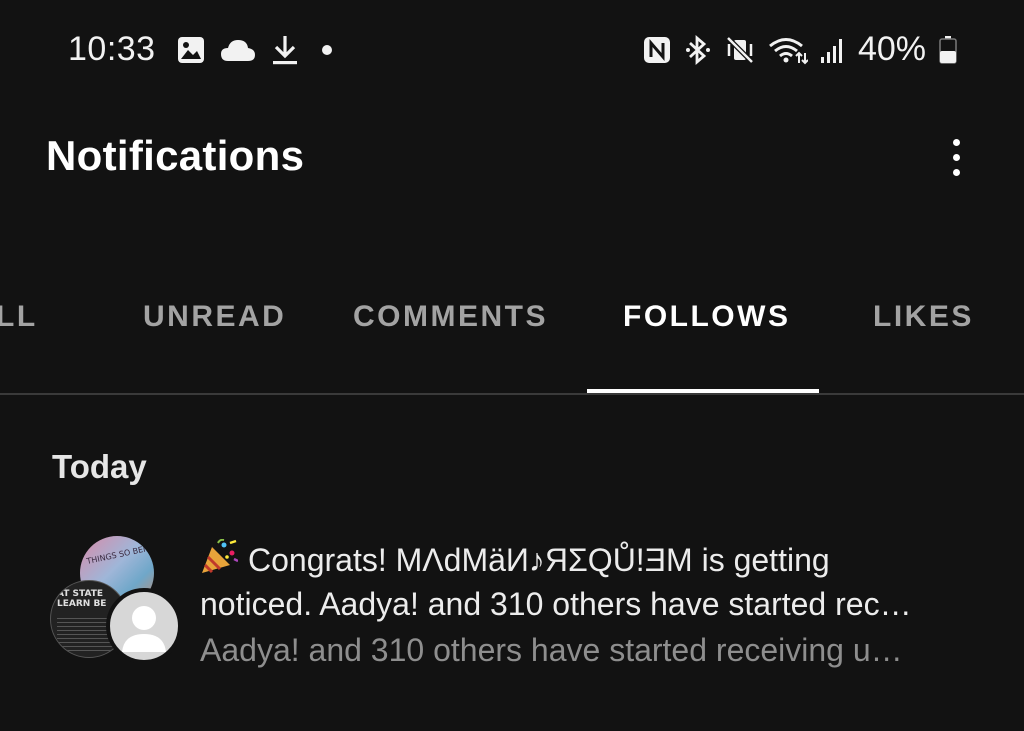  Describe the element at coordinates (923, 317) in the screenshot. I see `tab-likes: LIKES` at that location.